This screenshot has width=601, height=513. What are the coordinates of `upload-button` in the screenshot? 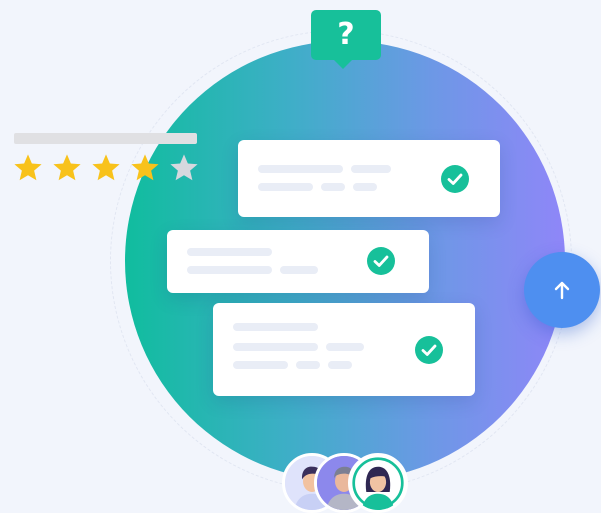 It's located at (562, 290).